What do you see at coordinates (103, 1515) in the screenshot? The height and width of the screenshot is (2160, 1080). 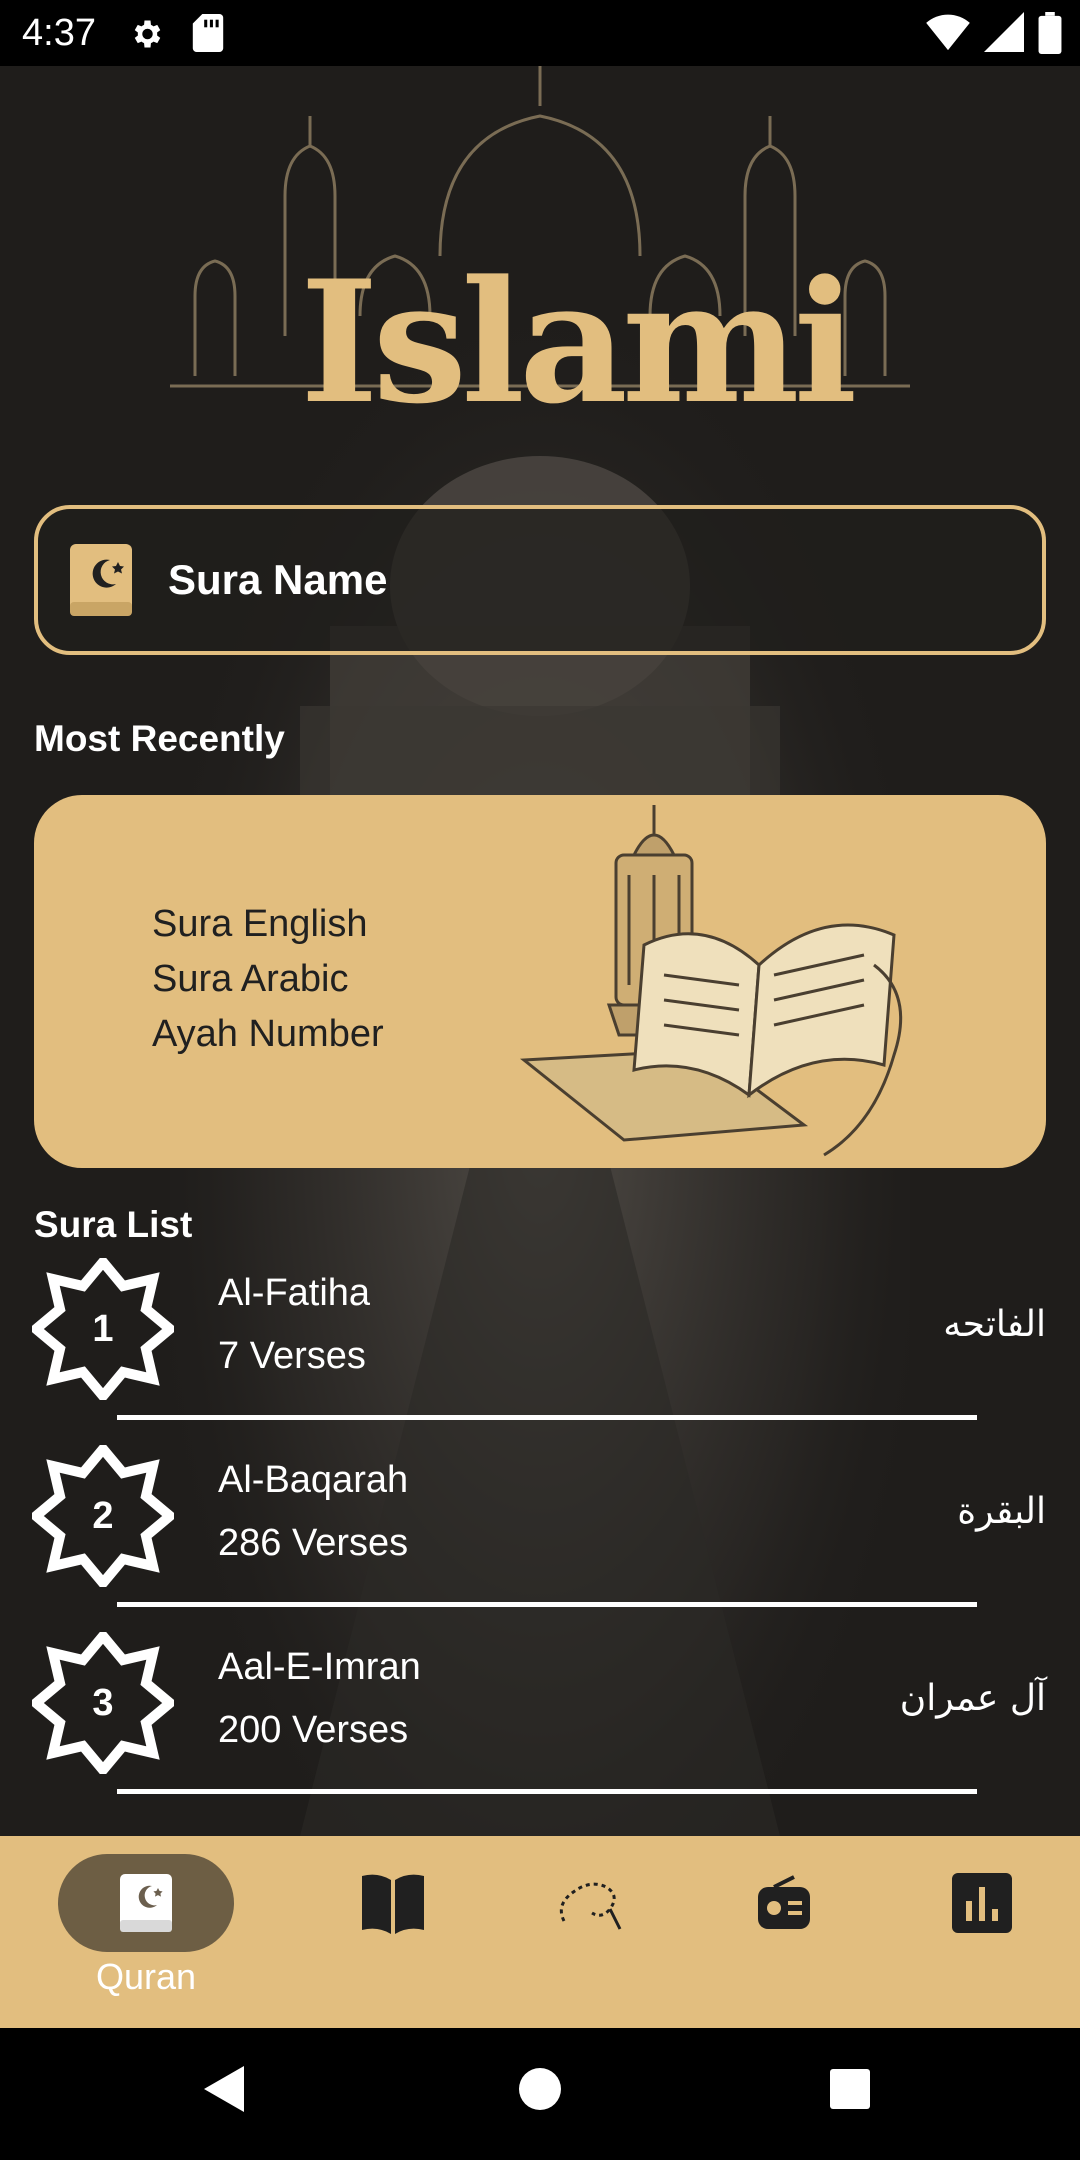 I see `sura-number: 2` at bounding box center [103, 1515].